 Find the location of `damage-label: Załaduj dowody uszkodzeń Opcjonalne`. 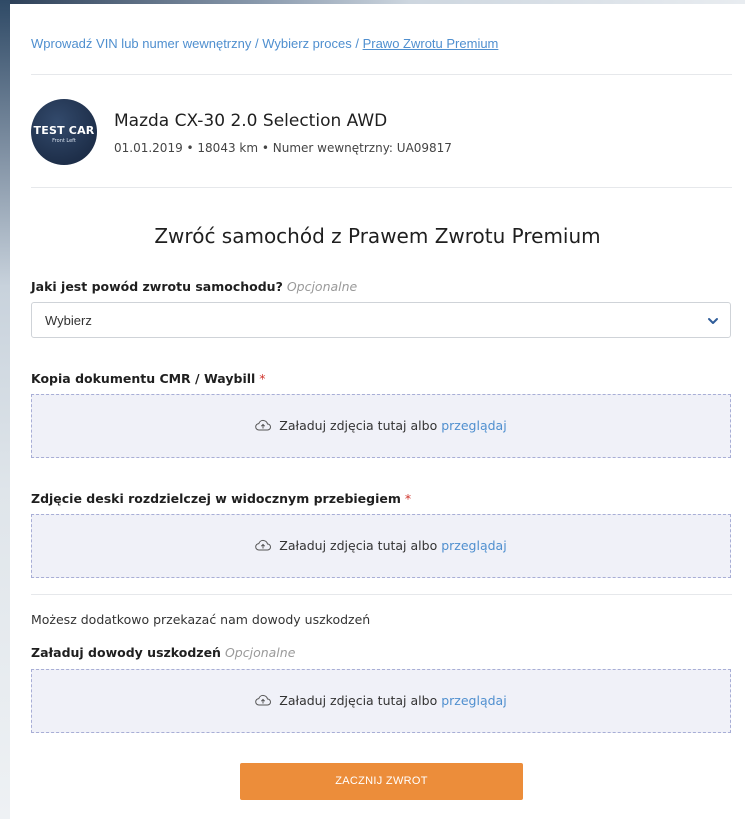

damage-label: Załaduj dowody uszkodzeń Opcjonalne is located at coordinates (163, 652).